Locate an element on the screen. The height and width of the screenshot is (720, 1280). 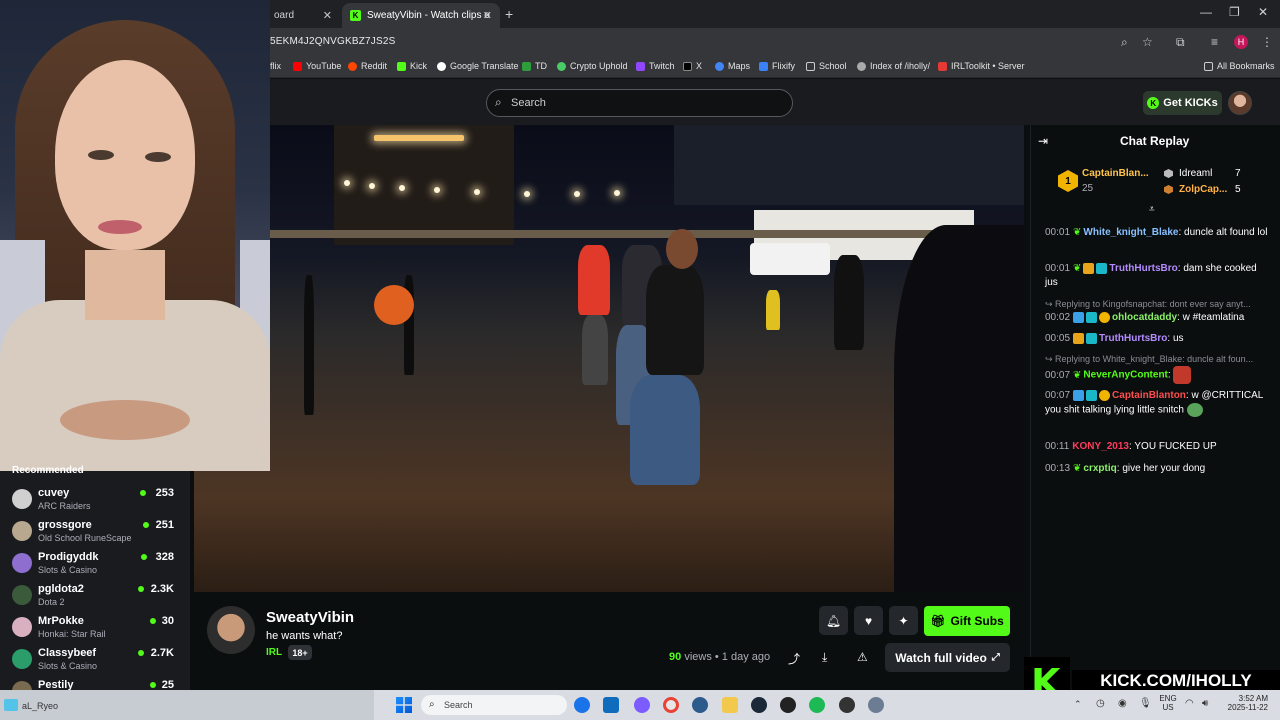
edge-icon is located at coordinates (582, 705).